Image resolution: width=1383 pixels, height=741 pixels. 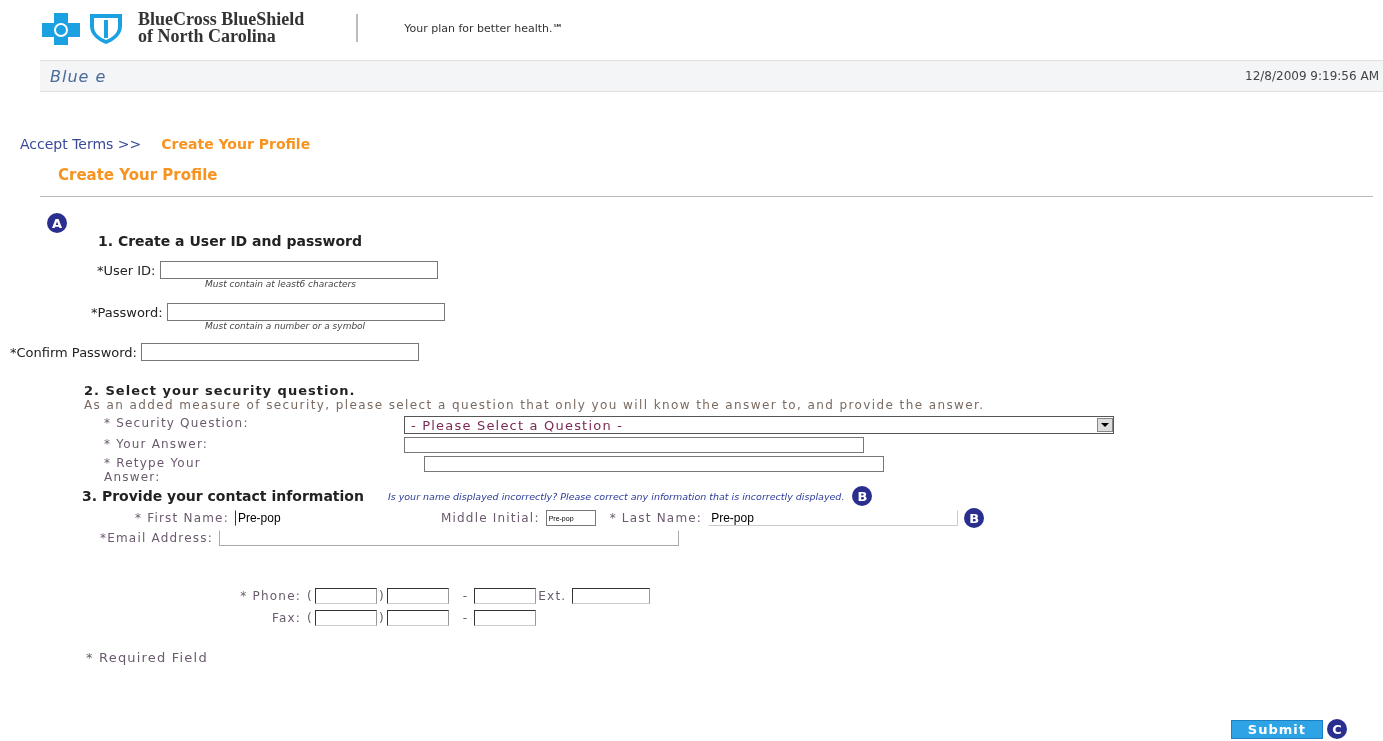 What do you see at coordinates (484, 28) in the screenshot?
I see `tagline: Your plan for better health.℠` at bounding box center [484, 28].